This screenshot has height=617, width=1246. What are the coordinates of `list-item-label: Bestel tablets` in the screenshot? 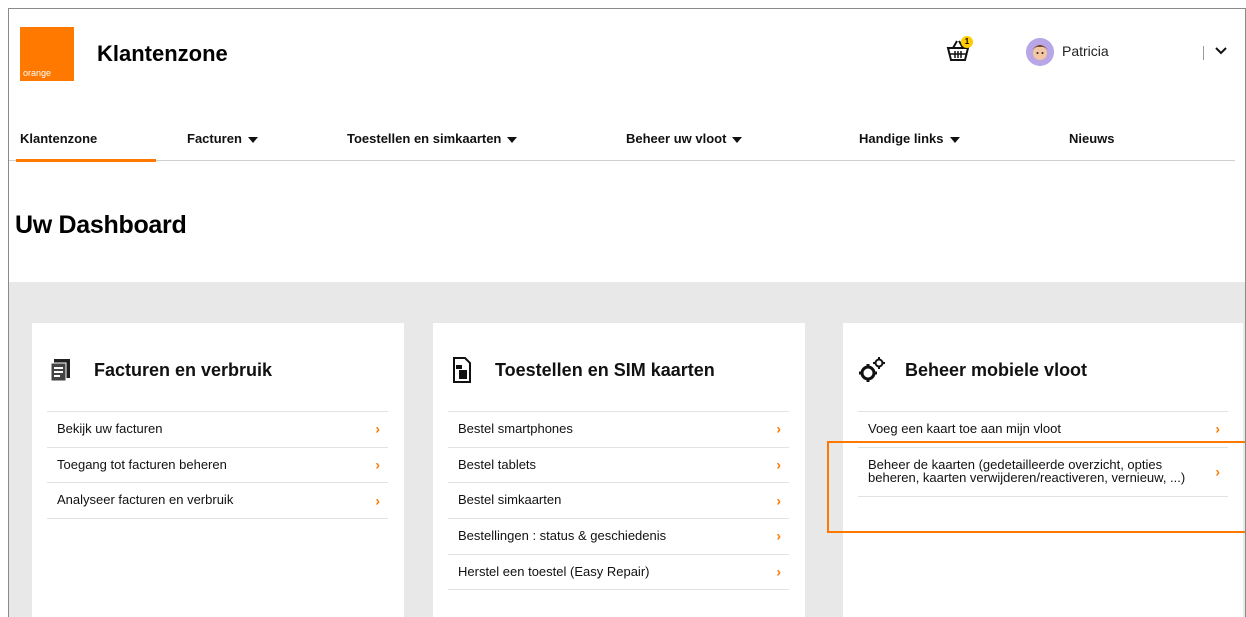 It's located at (497, 464).